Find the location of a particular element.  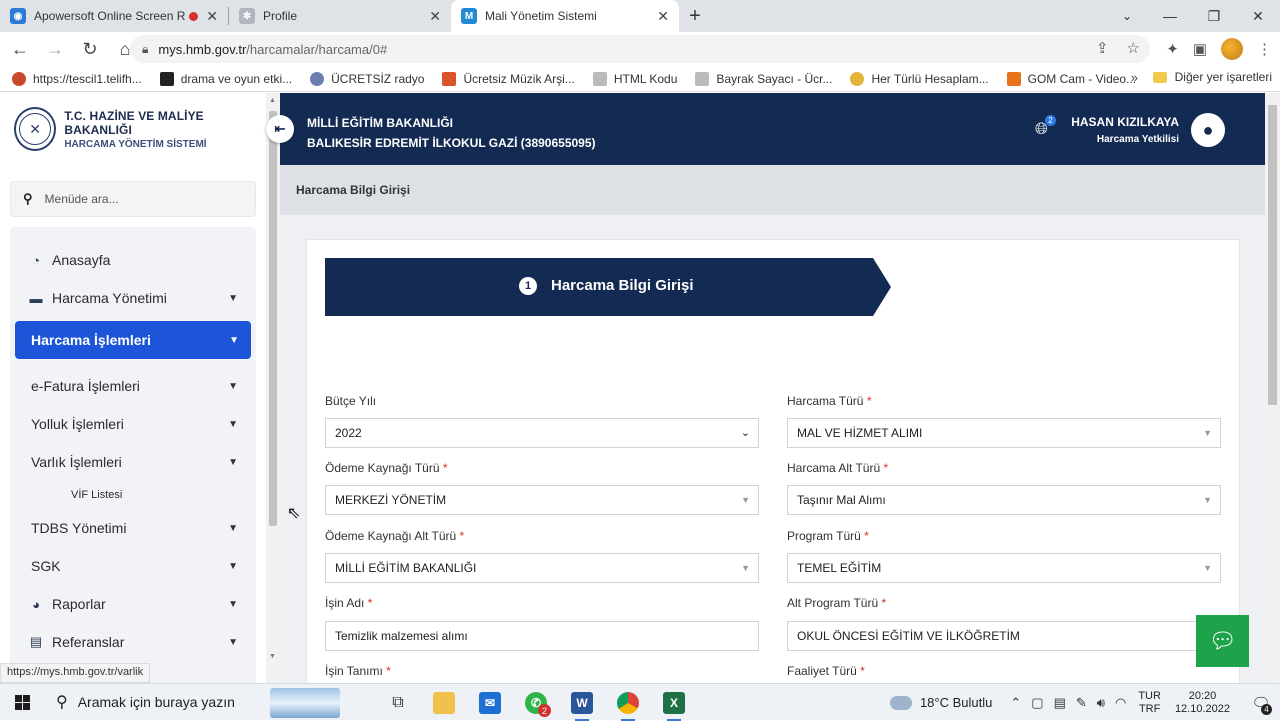

input-icon: ✎ is located at coordinates (1081, 703).